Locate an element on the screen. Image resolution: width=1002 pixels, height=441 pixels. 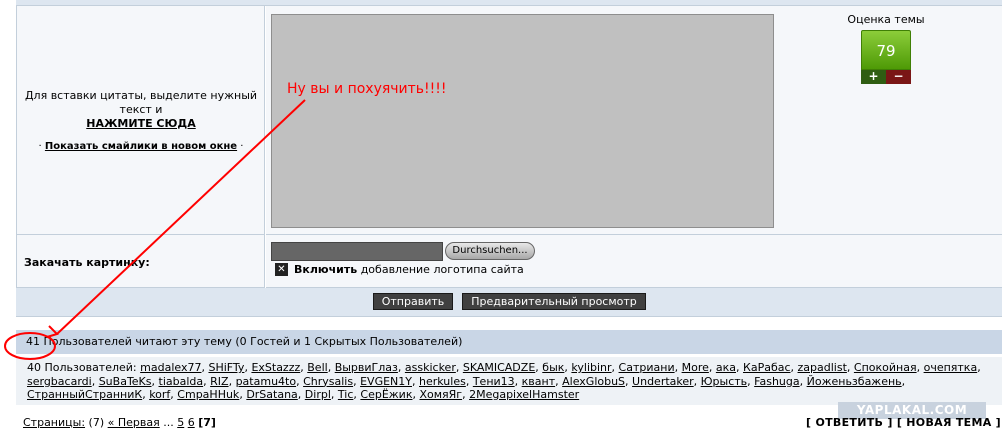
annotation-arrow-line is located at coordinates (181, 217).